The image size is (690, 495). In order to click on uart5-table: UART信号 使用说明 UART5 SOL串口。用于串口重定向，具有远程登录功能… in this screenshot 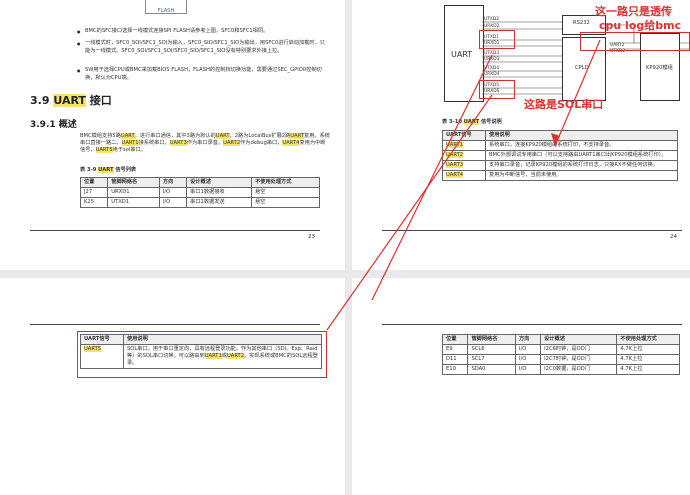, I will do `click(201, 351)`.